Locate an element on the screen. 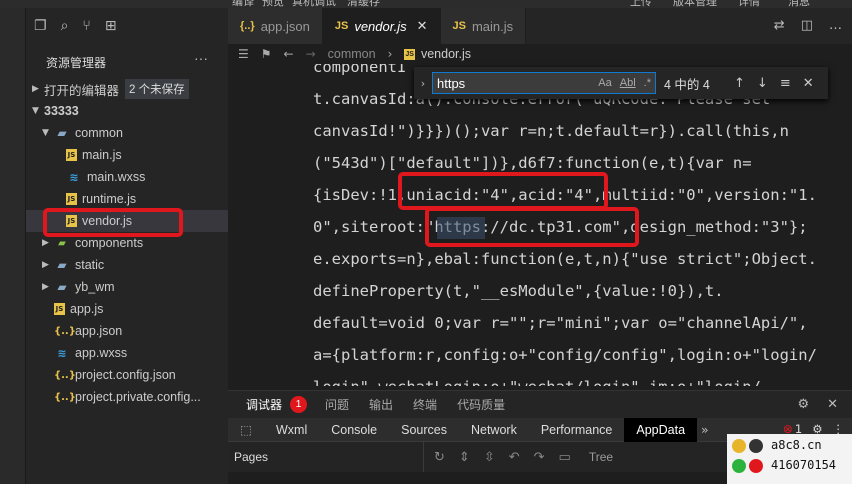  error-badge: 1 is located at coordinates (299, 404).